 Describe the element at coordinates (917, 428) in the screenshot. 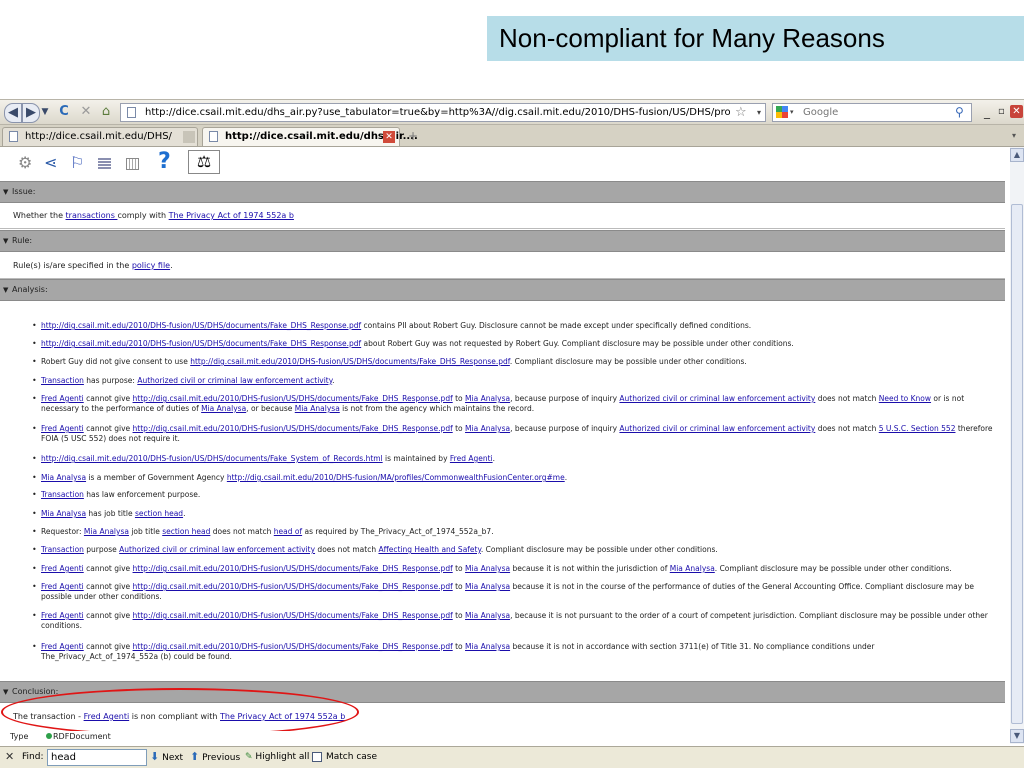

I see `analysis-link: 5 U.S.C. Section 552` at that location.